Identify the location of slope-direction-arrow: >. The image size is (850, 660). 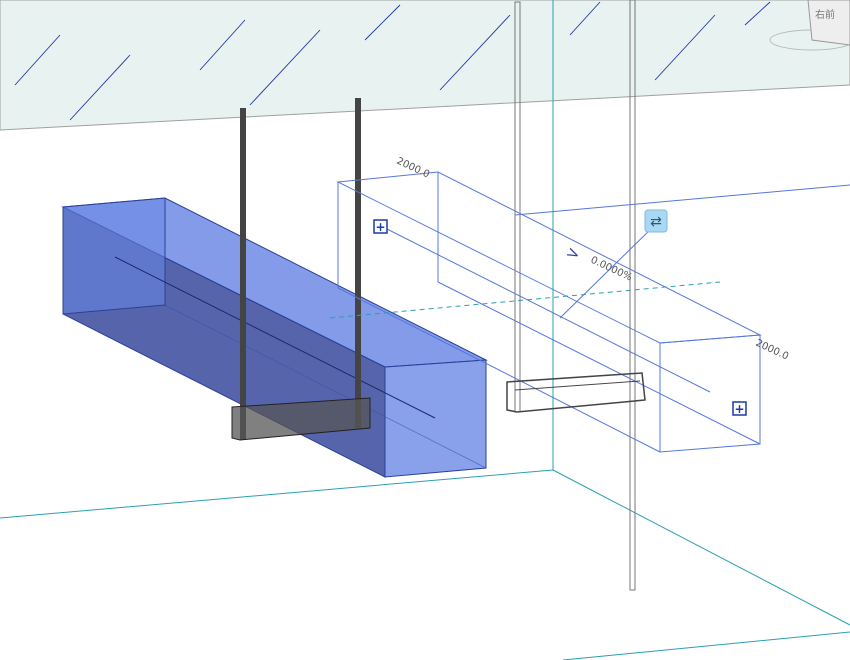
(573, 253).